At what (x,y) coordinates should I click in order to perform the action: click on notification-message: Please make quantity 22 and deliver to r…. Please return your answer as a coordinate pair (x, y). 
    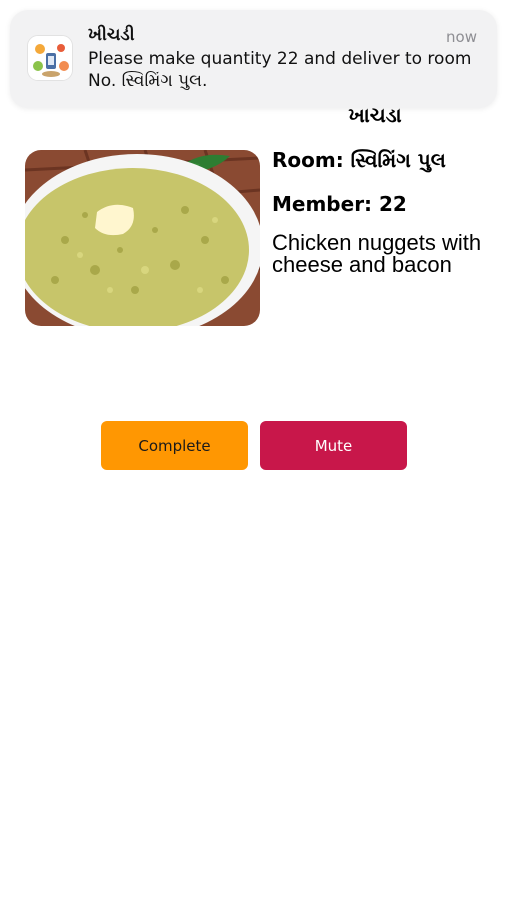
    Looking at the image, I should click on (280, 70).